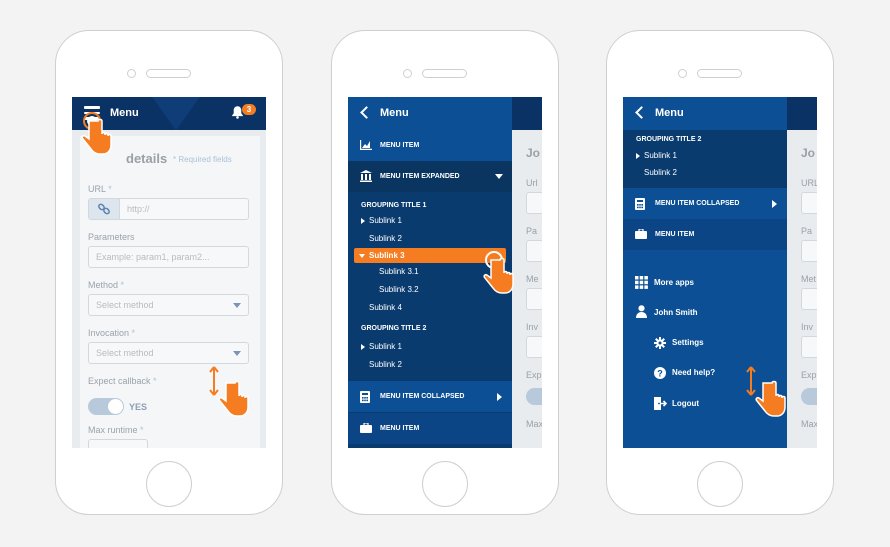 The width and height of the screenshot is (890, 547). Describe the element at coordinates (116, 430) in the screenshot. I see `runtime-label: Max runtime *` at that location.